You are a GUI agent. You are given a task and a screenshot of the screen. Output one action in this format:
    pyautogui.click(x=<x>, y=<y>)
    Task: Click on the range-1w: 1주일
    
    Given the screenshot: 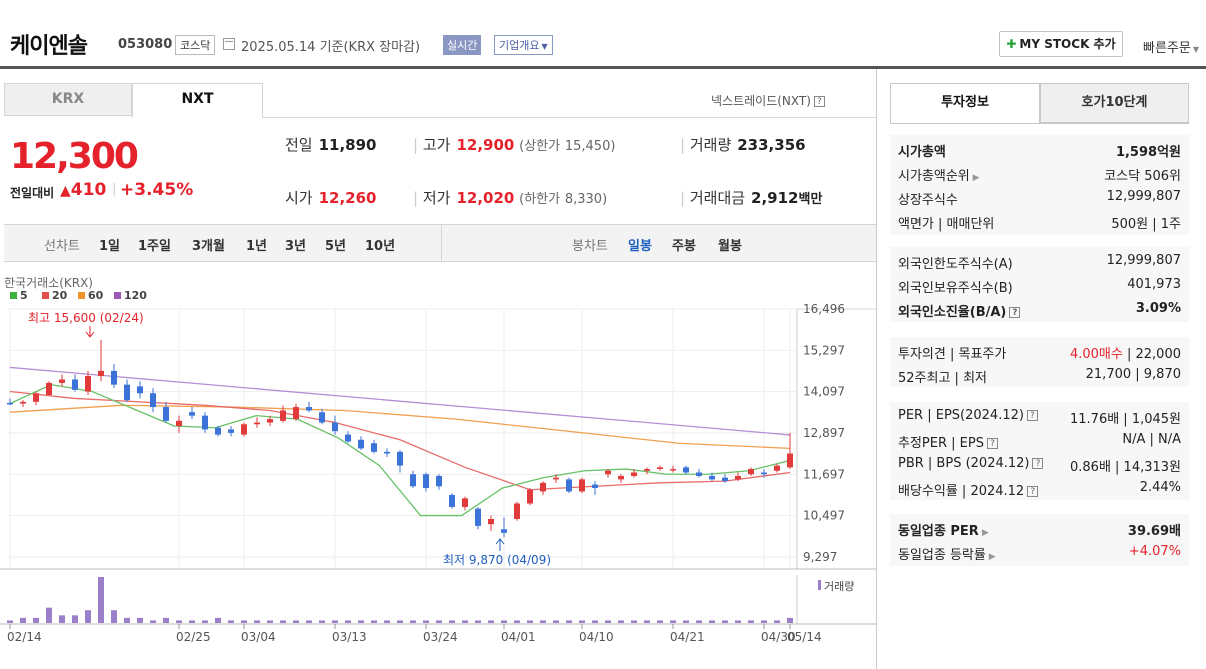 What is the action you would take?
    pyautogui.click(x=154, y=244)
    